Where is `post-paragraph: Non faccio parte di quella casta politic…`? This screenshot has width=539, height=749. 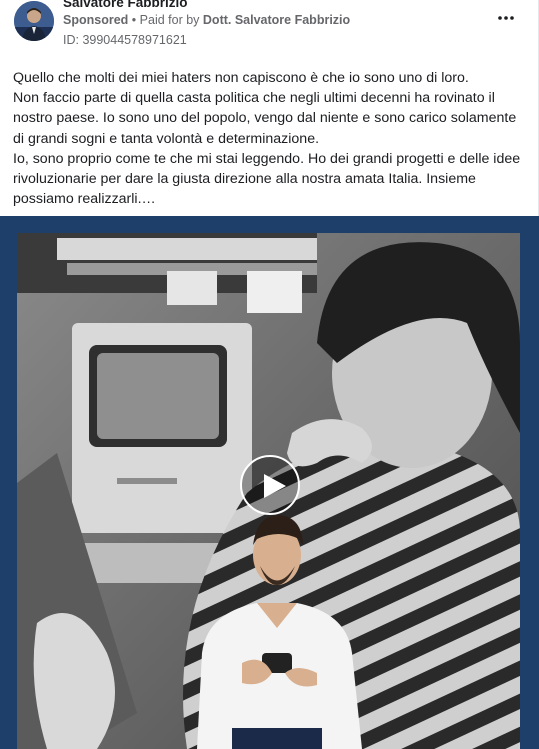 post-paragraph: Non faccio parte di quella casta politic… is located at coordinates (265, 118).